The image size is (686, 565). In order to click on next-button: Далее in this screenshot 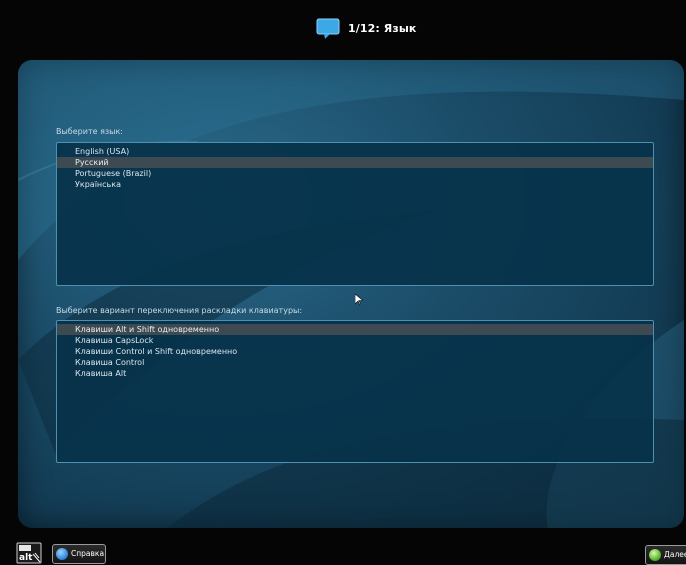, I will do `click(665, 555)`.